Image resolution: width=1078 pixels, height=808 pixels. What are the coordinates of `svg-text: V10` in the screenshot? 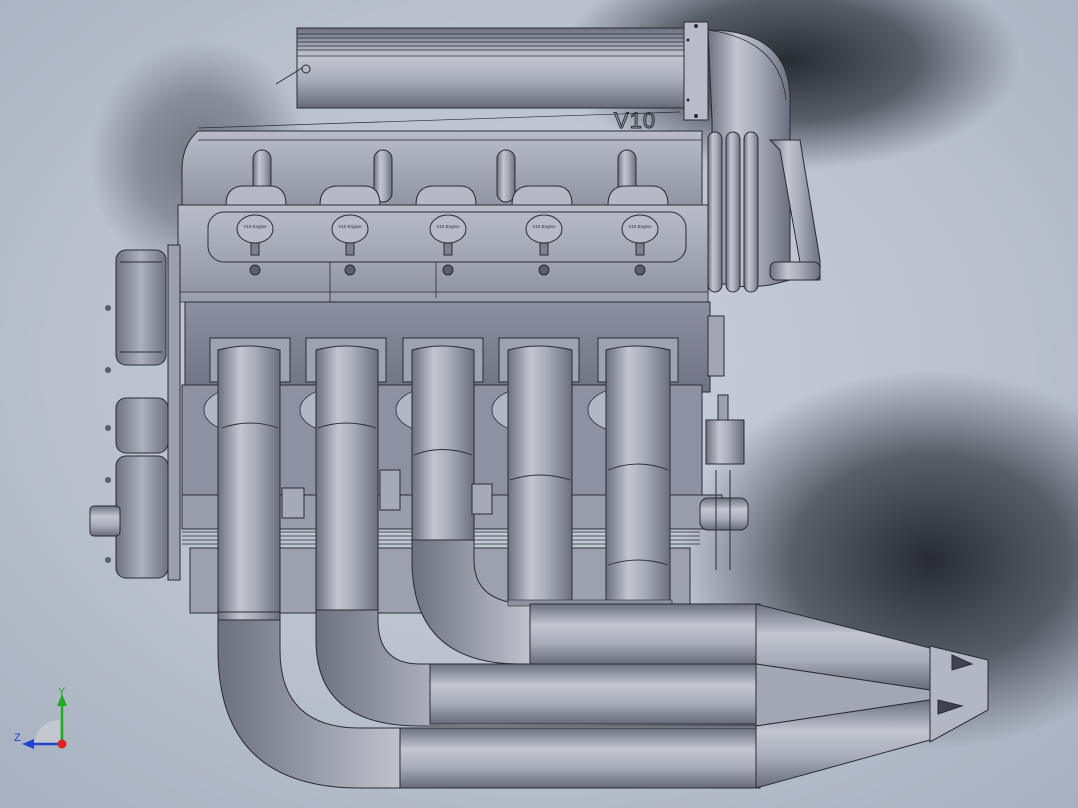 It's located at (635, 120).